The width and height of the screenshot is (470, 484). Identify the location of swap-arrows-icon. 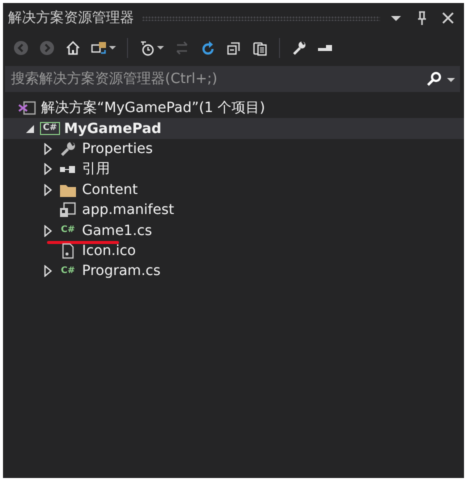
(182, 48).